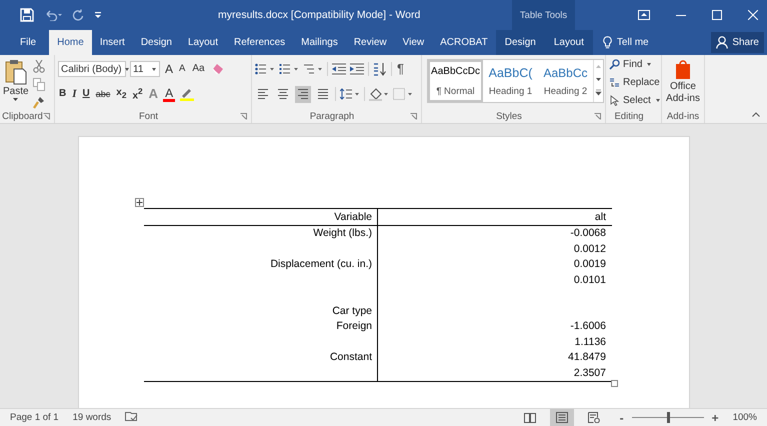 Image resolution: width=767 pixels, height=426 pixels. I want to click on font-name-field: Calibri (Body), so click(92, 69).